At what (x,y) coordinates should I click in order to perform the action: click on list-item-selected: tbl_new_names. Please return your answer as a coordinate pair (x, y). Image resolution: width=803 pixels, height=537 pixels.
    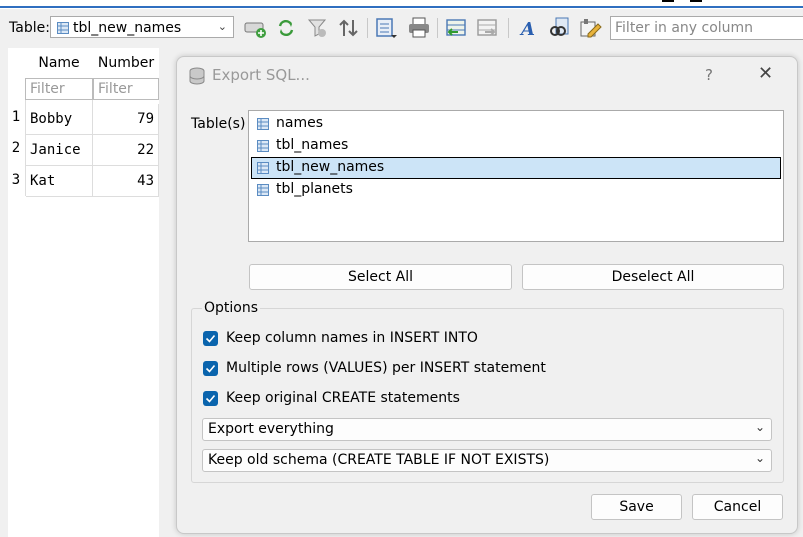
    Looking at the image, I should click on (516, 168).